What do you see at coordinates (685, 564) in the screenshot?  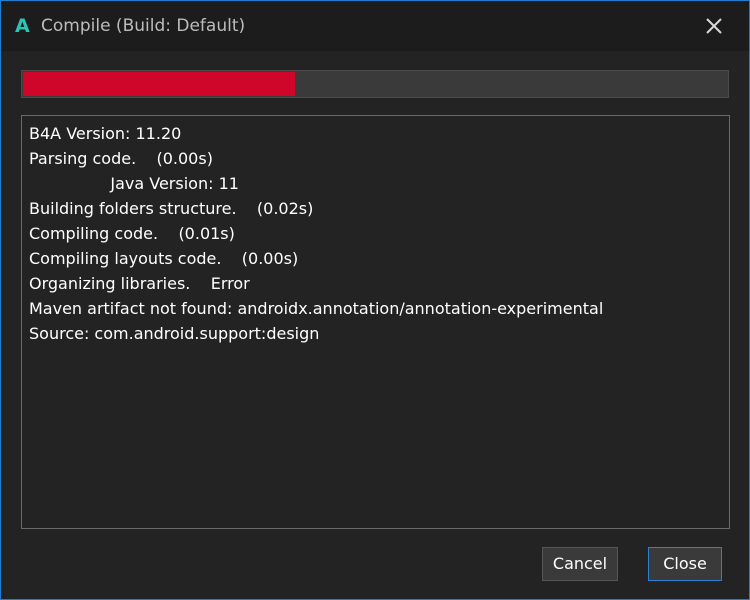 I see `close-button: Close` at bounding box center [685, 564].